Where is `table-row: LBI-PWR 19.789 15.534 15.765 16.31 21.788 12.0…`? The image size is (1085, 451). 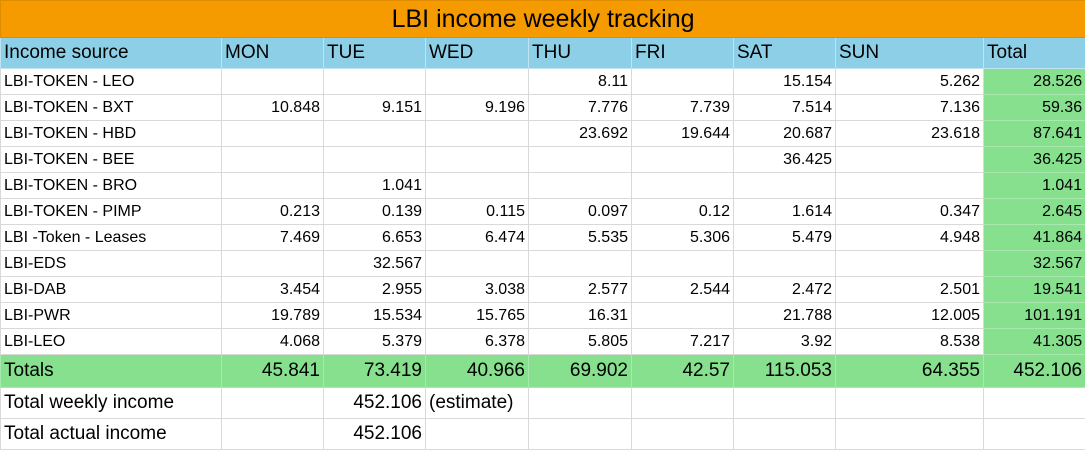
table-row: LBI-PWR 19.789 15.534 15.765 16.31 21.788 12.0… is located at coordinates (542, 315).